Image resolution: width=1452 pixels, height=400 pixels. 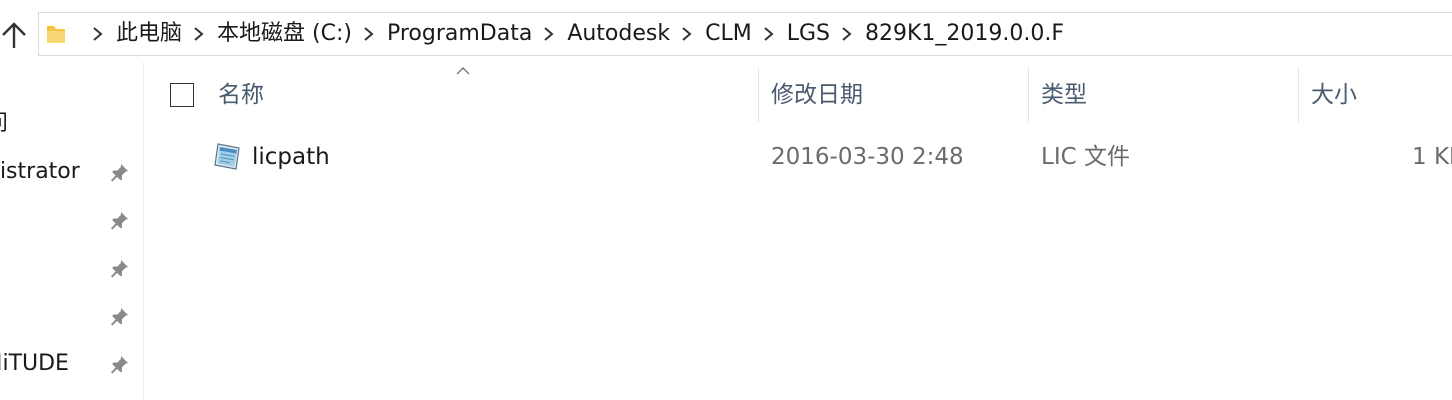 What do you see at coordinates (618, 34) in the screenshot?
I see `breadcrumb-autodesk: Autodesk` at bounding box center [618, 34].